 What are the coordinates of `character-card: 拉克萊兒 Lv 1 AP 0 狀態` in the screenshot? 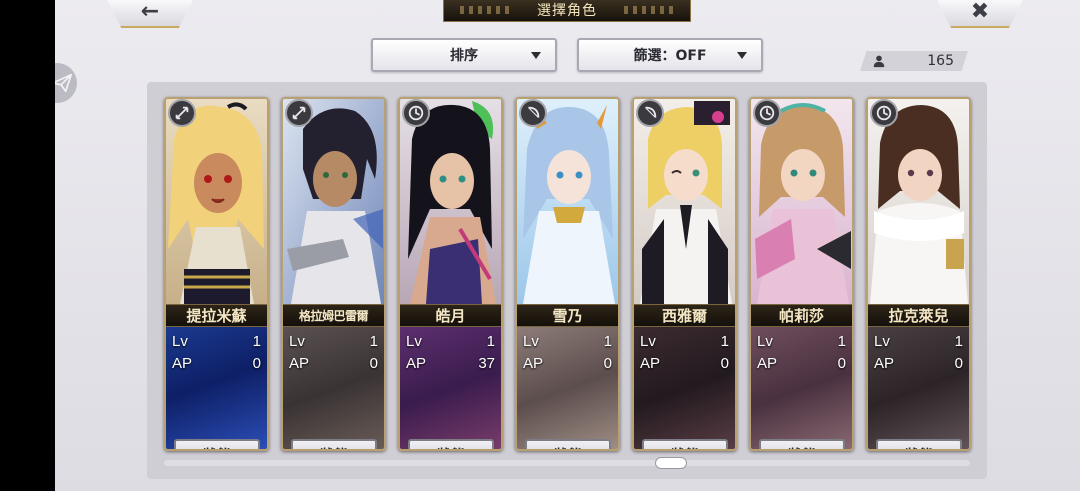 It's located at (918, 274).